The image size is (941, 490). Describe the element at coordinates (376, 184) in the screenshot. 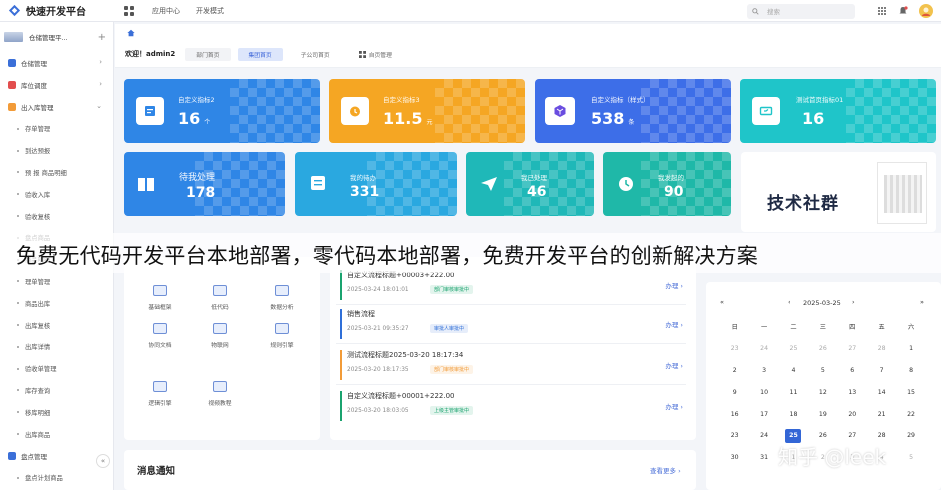

I see `stat-card-my-todo: 我的待办 331` at that location.